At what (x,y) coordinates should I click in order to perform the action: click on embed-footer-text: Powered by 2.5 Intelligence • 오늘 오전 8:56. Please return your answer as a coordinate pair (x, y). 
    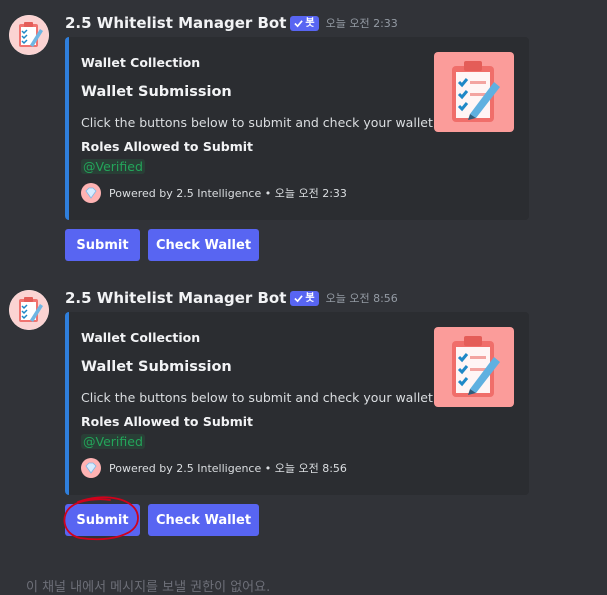
    Looking at the image, I should click on (228, 468).